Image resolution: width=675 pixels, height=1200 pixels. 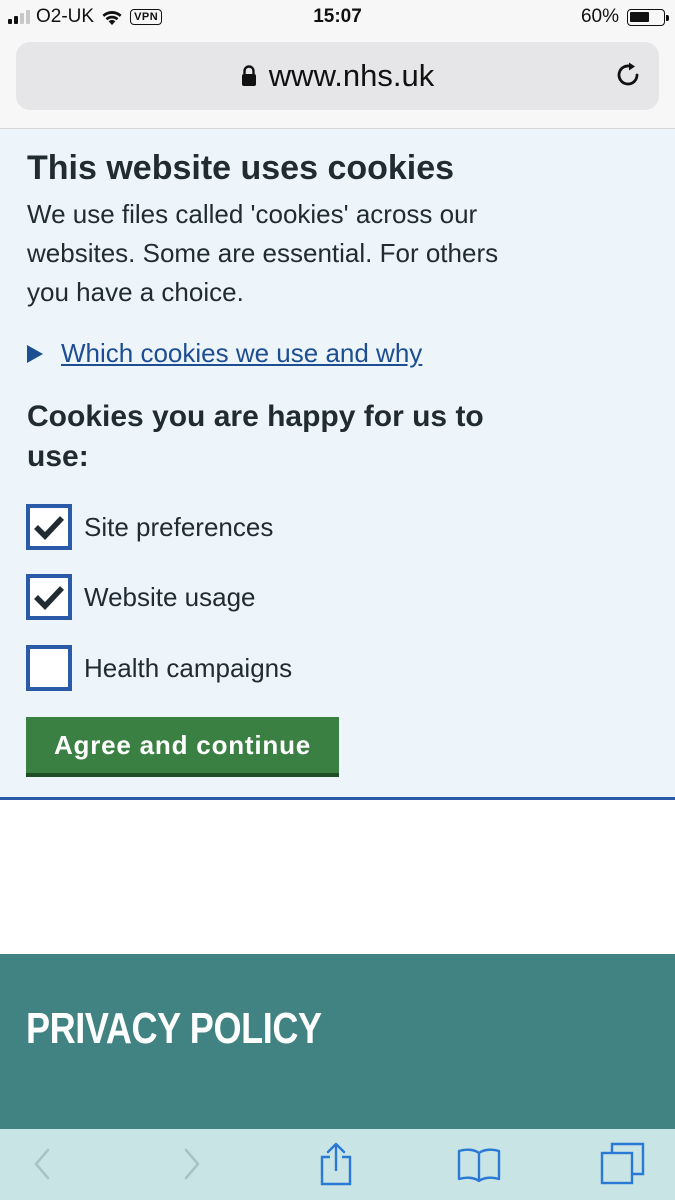 I want to click on back-icon, so click(x=43, y=1164).